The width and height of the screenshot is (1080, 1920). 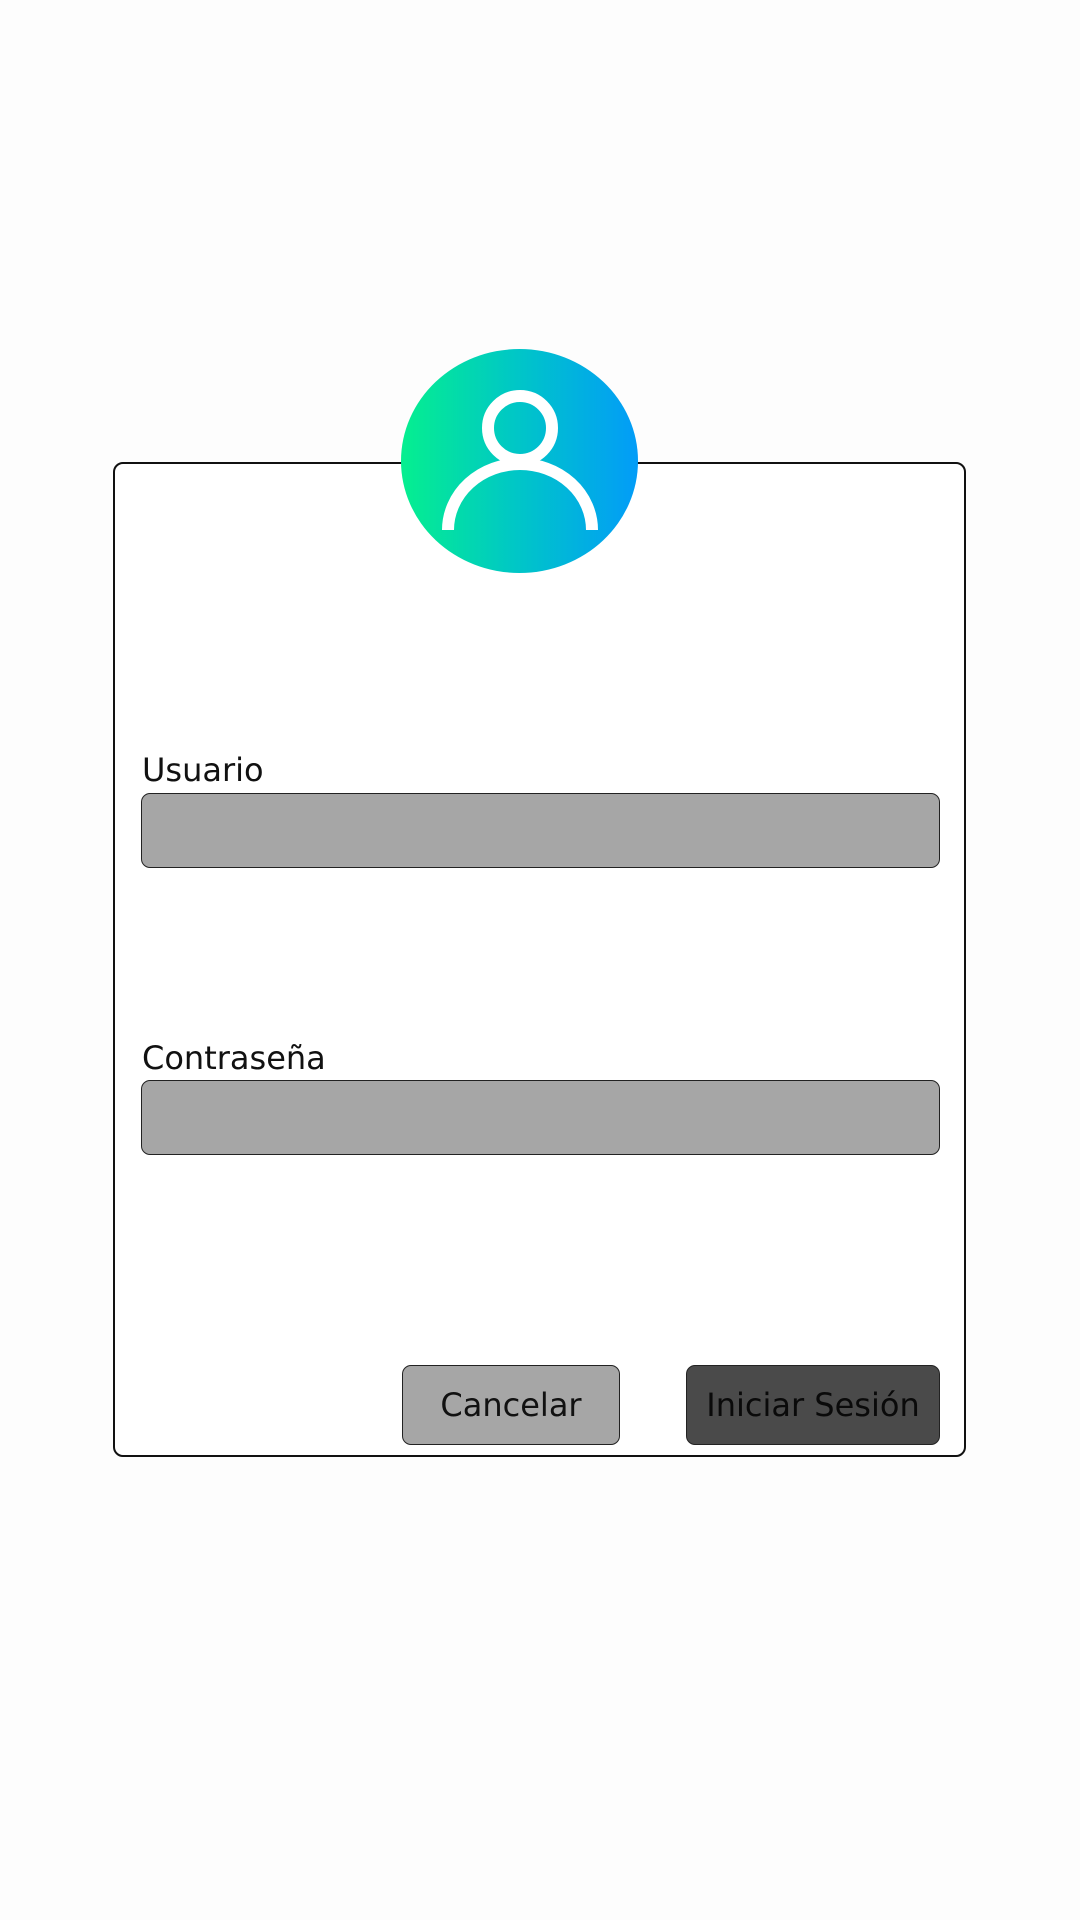 I want to click on username-label: Usuario, so click(x=203, y=770).